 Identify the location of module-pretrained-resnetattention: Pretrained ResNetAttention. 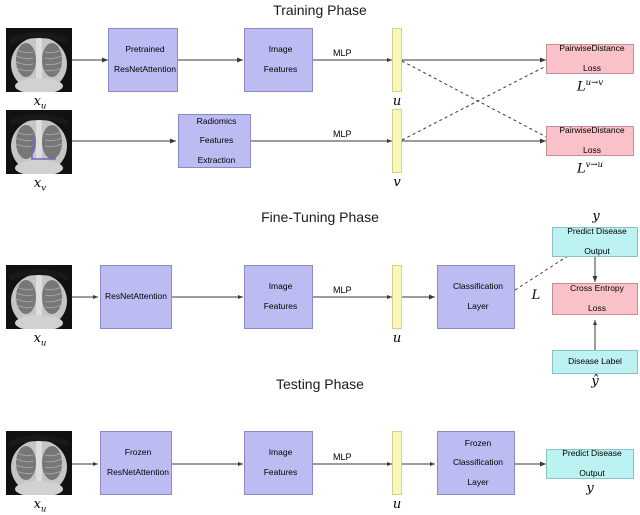
(143, 60).